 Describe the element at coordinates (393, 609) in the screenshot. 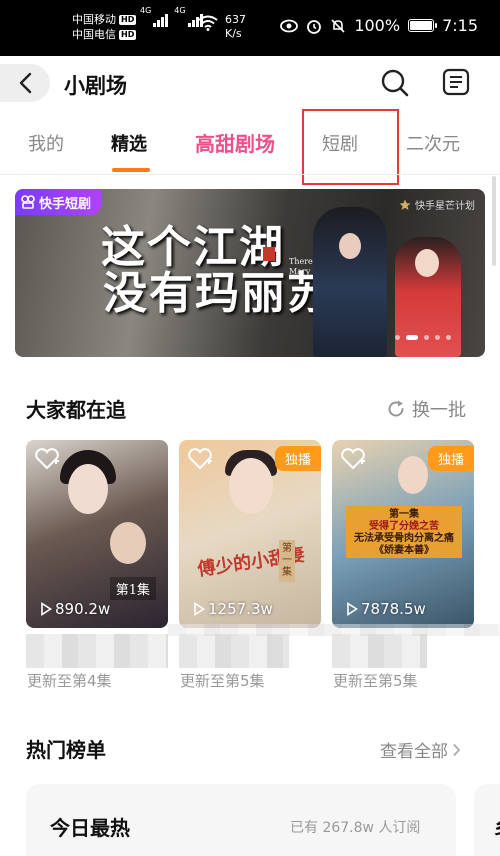

I see `play-count-value: 7878.5w` at that location.